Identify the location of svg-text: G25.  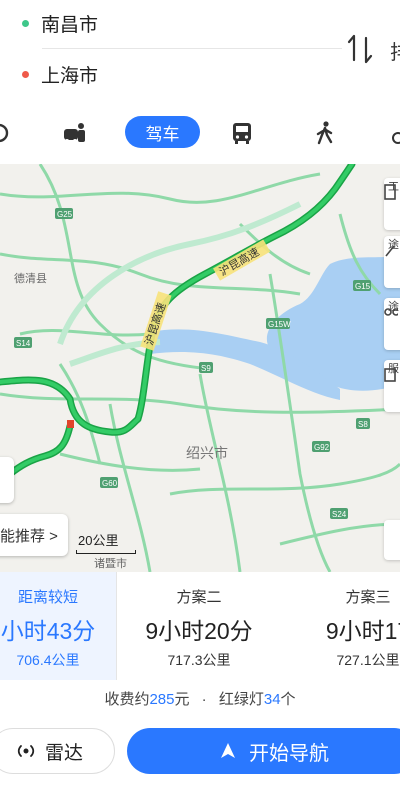
(65, 214).